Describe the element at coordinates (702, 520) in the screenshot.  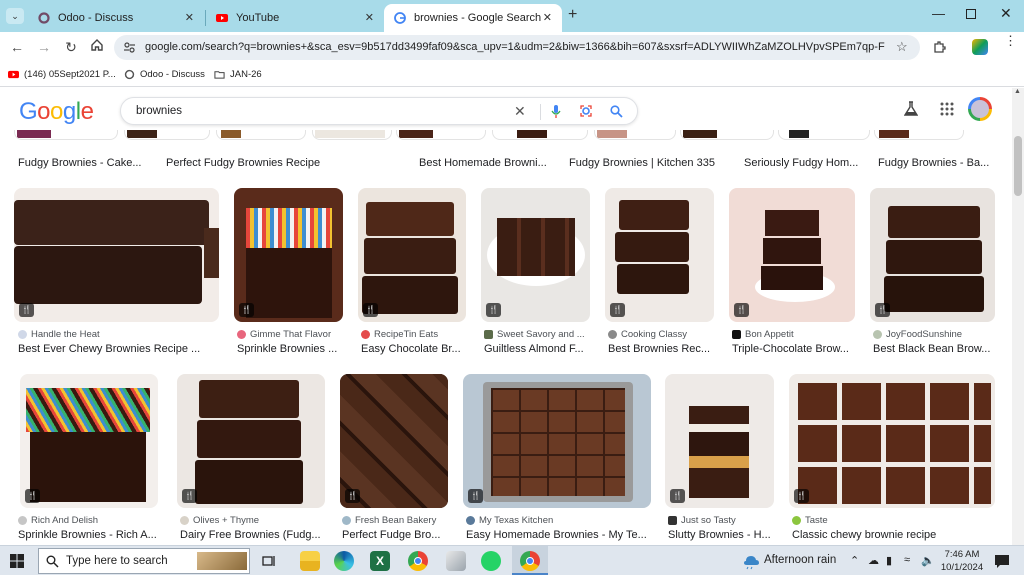
I see `image-source: Just so Tasty` at that location.